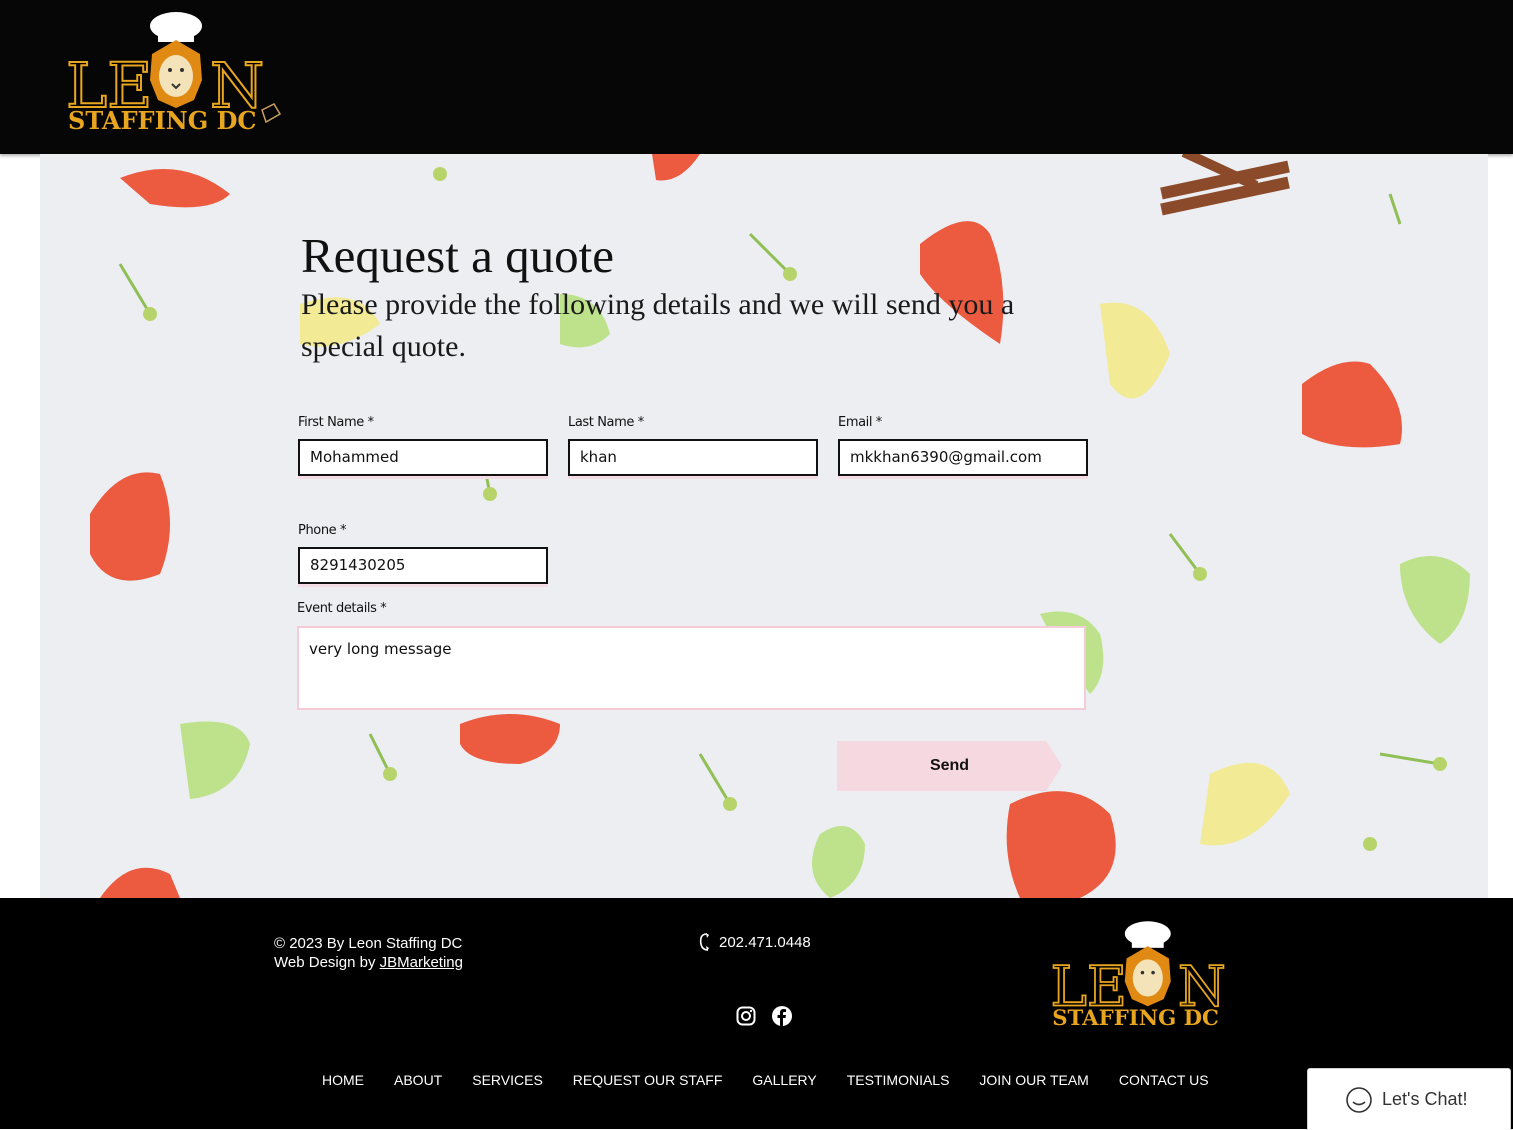  I want to click on phone-field: 8291430205, so click(423, 565).